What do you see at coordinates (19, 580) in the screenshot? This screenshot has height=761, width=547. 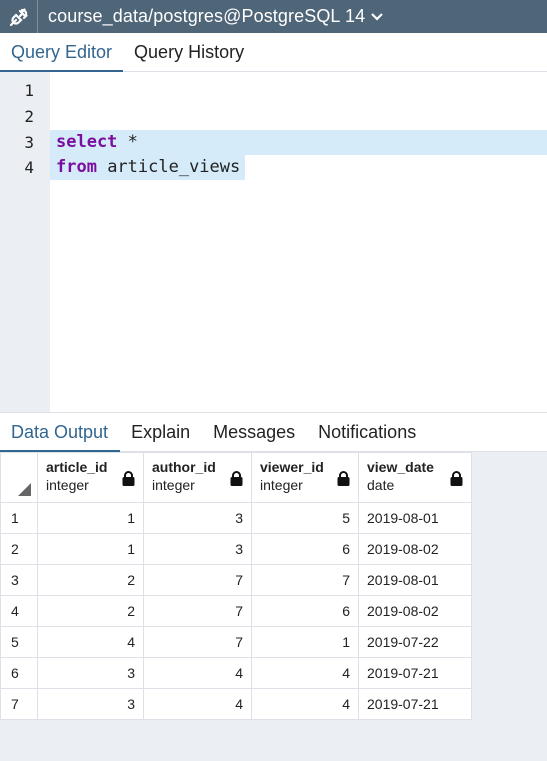 I see `row-number: 3` at bounding box center [19, 580].